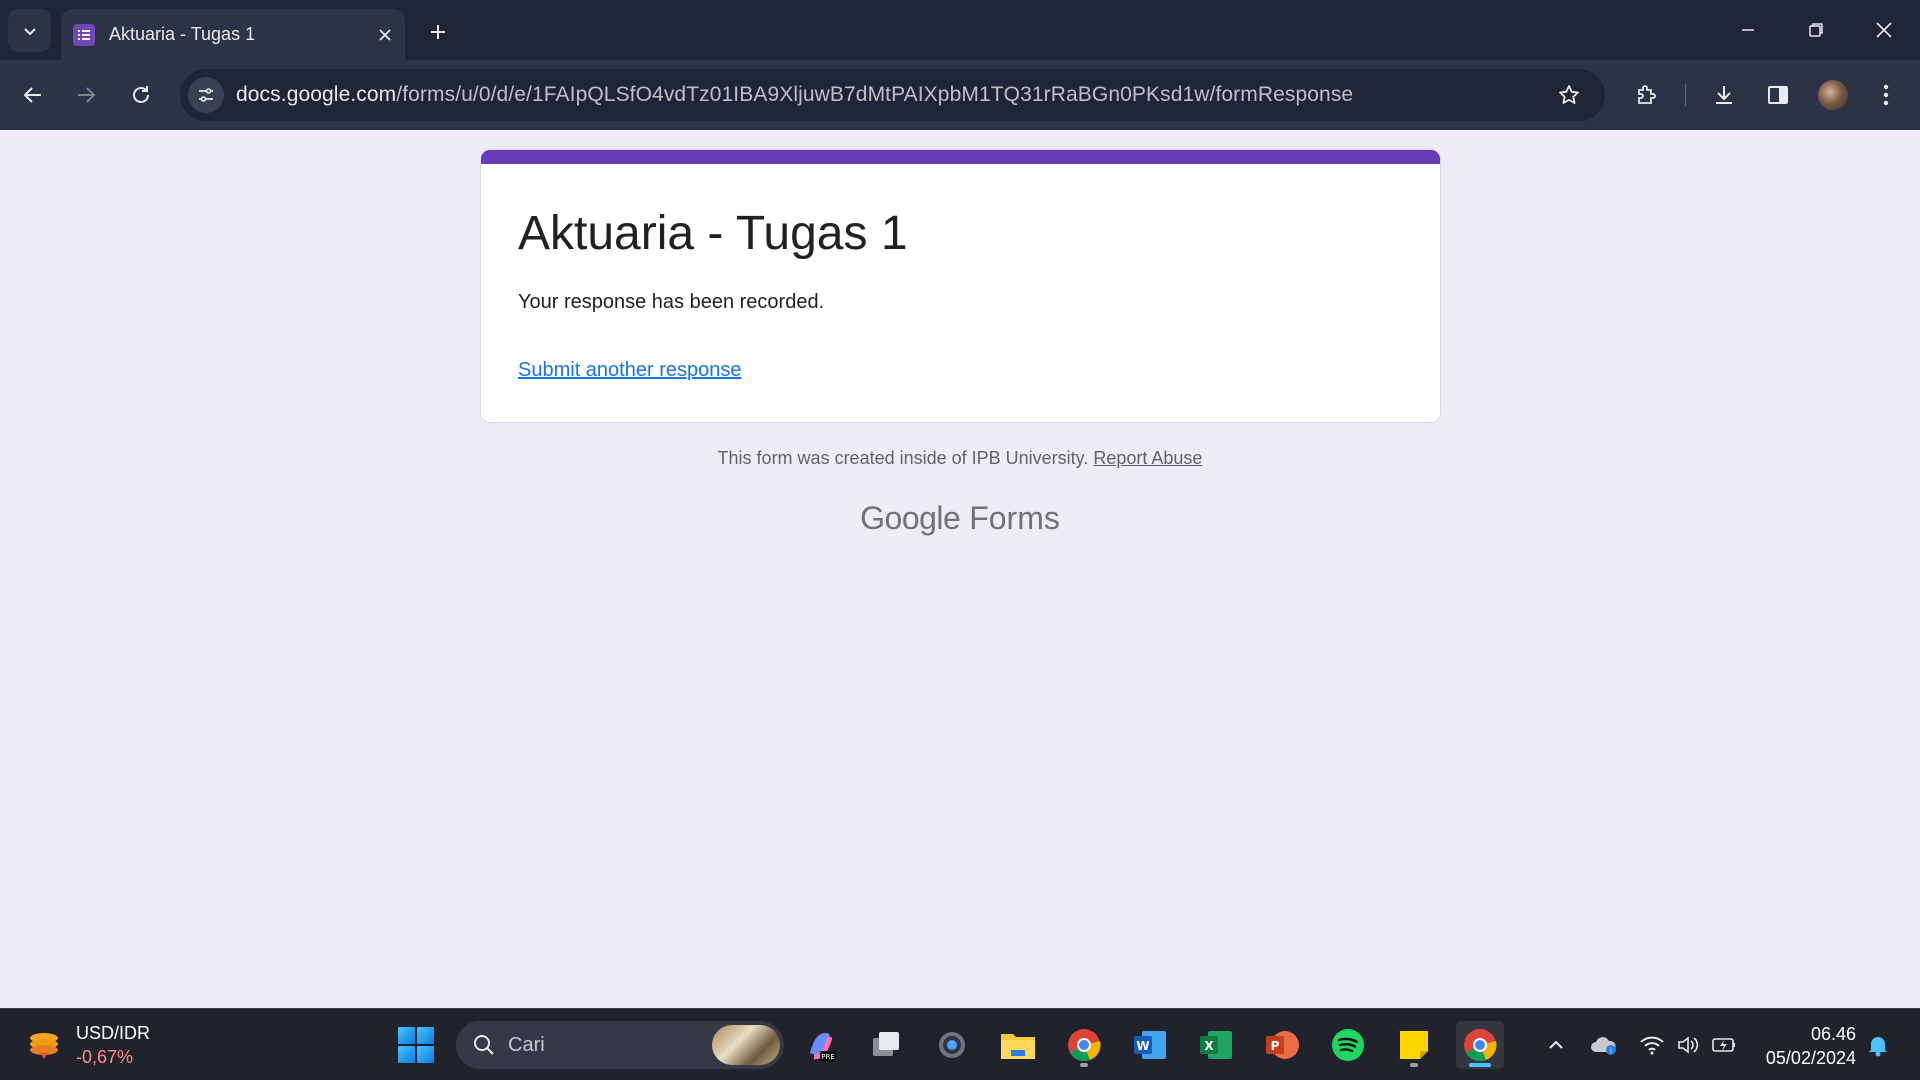  I want to click on file-explorer-app, so click(1018, 1045).